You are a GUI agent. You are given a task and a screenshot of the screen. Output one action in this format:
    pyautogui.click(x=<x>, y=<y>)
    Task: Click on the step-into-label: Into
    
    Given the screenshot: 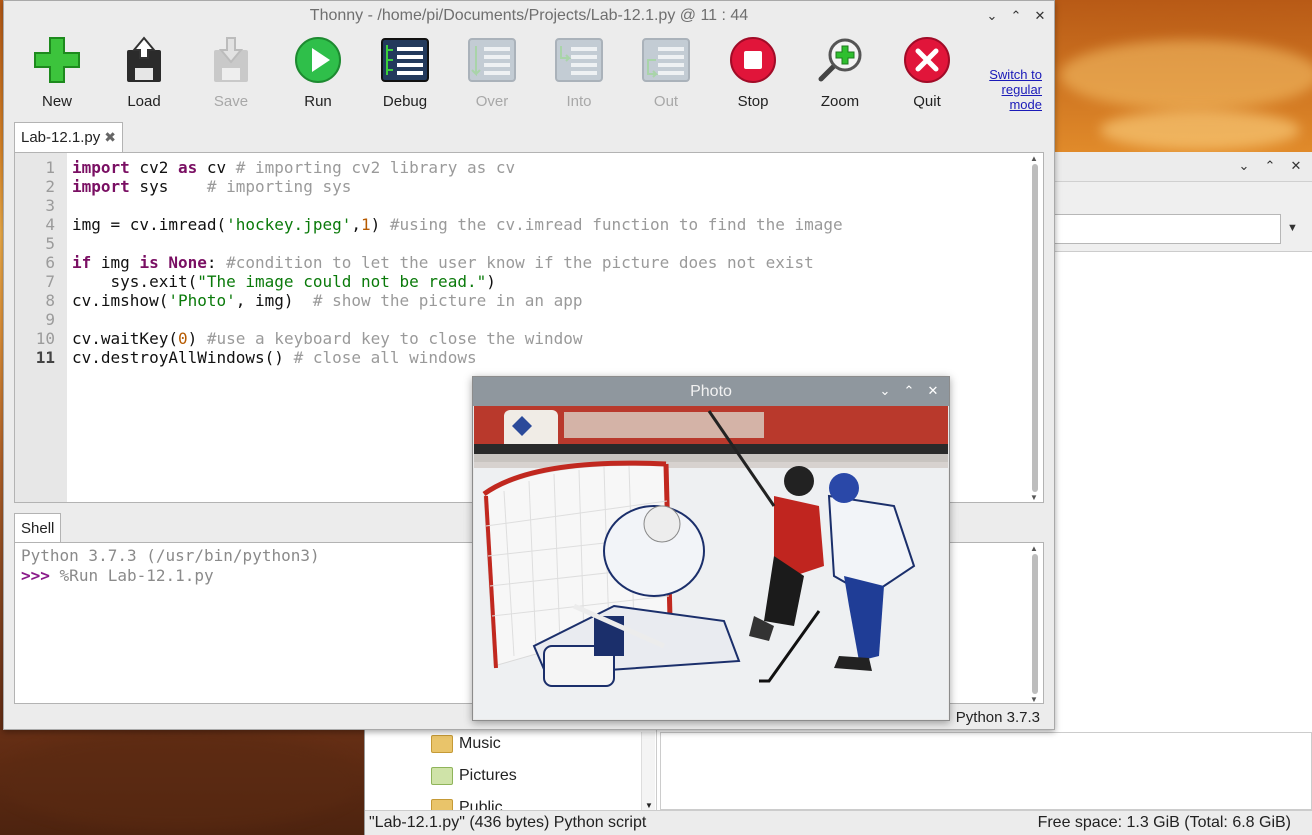 What is the action you would take?
    pyautogui.click(x=579, y=101)
    